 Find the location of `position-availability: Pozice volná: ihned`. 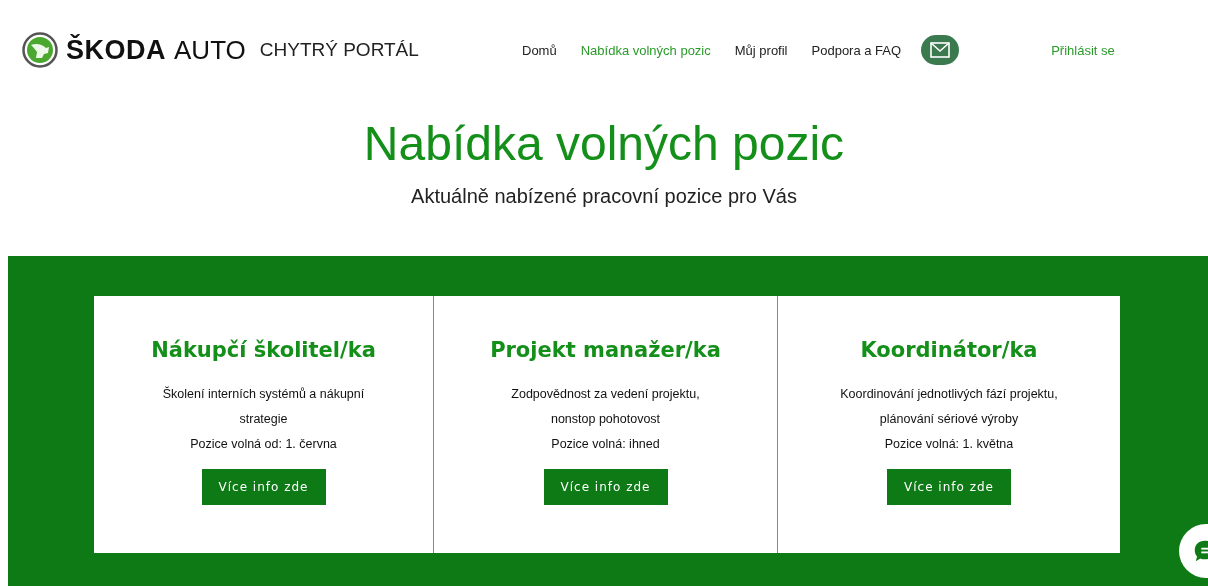

position-availability: Pozice volná: ihned is located at coordinates (605, 444).